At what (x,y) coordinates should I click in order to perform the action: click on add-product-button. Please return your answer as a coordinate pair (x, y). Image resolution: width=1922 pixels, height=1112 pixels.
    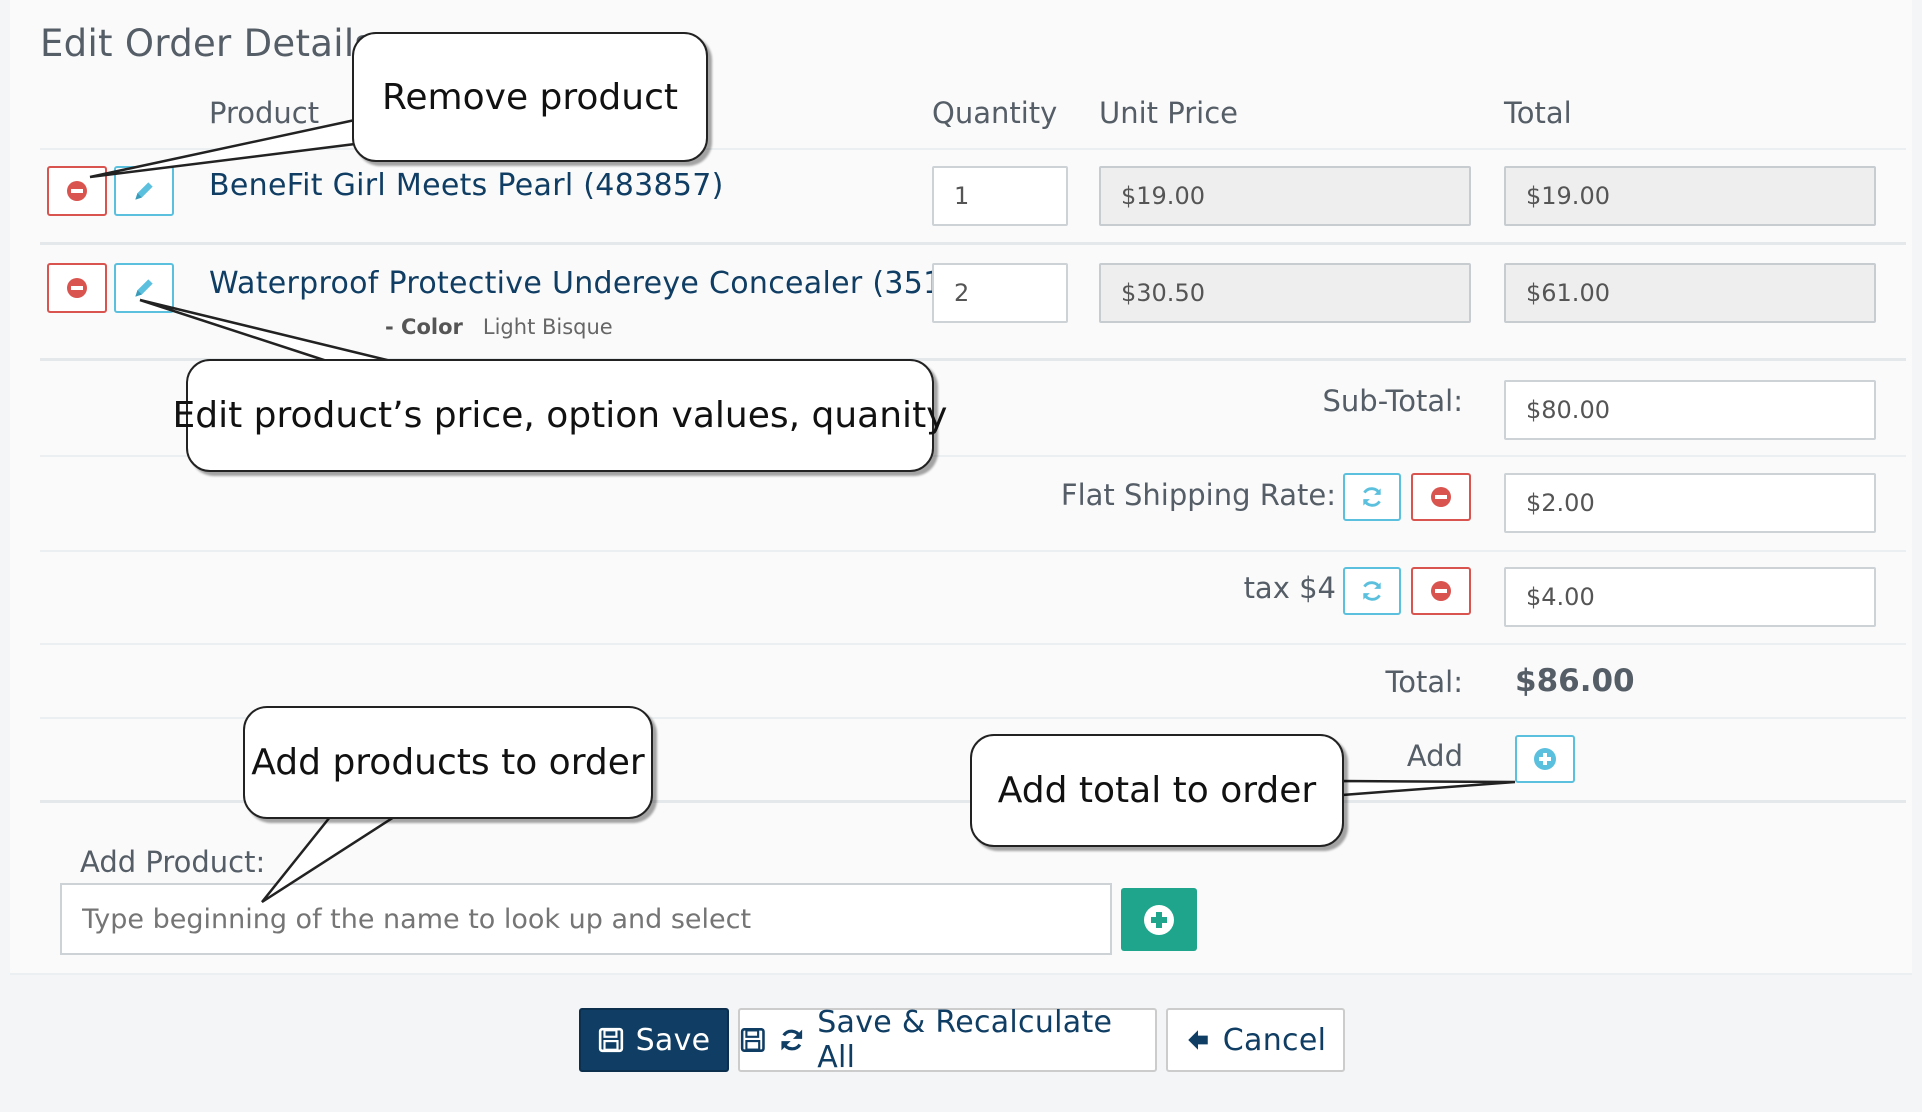
    Looking at the image, I should click on (1159, 919).